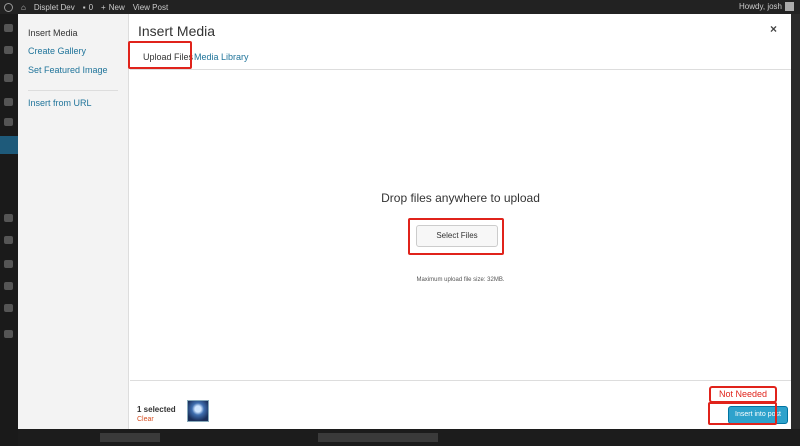  What do you see at coordinates (8, 7) in the screenshot?
I see `wordpress-logo-icon` at bounding box center [8, 7].